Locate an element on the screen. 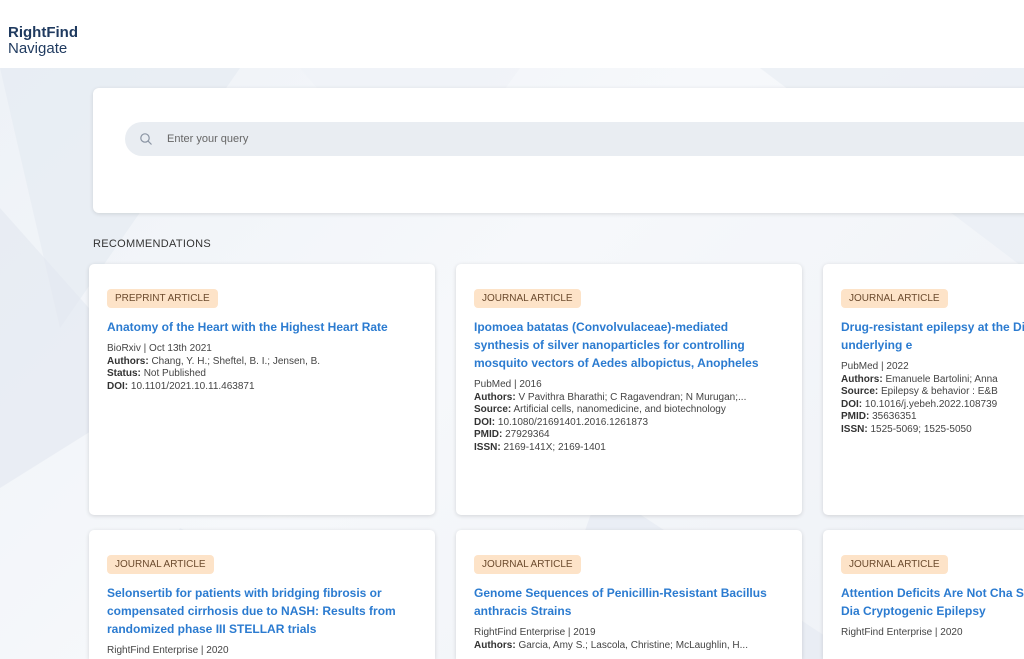 The width and height of the screenshot is (1024, 659). source-line: PubMed | 2022 is located at coordinates (875, 366).